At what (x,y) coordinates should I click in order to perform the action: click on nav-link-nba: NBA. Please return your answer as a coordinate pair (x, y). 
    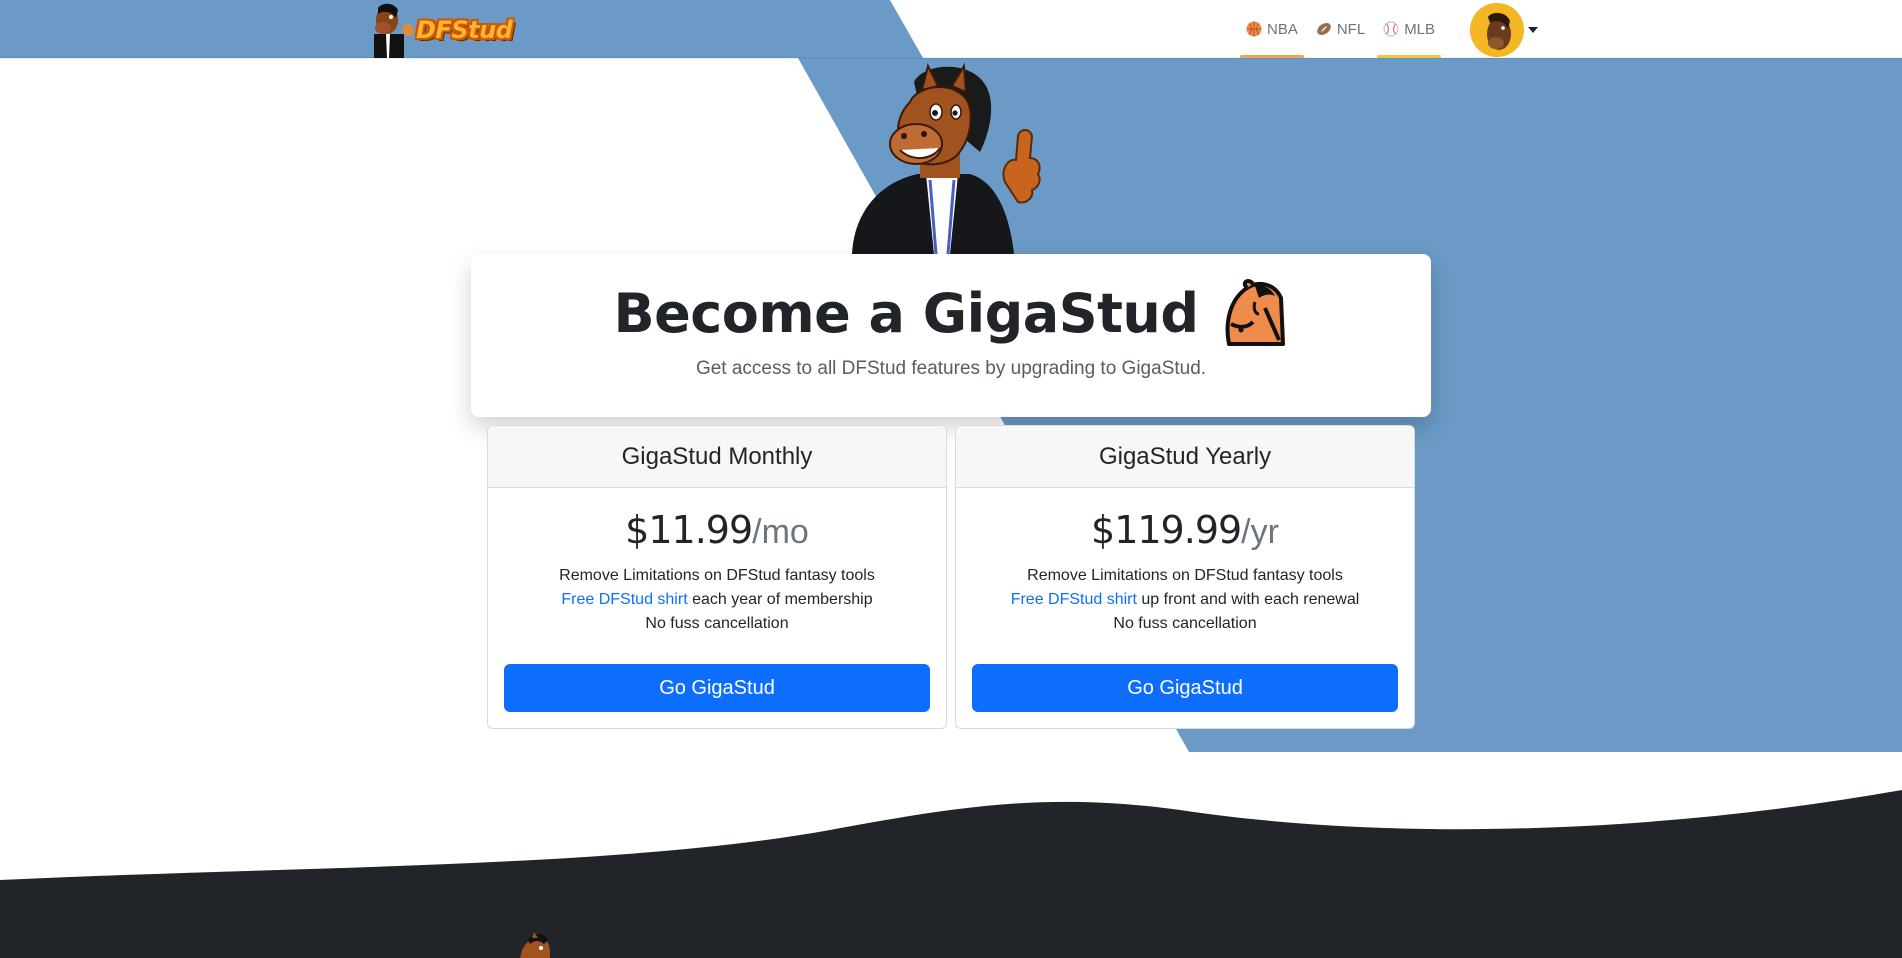
    Looking at the image, I should click on (1272, 29).